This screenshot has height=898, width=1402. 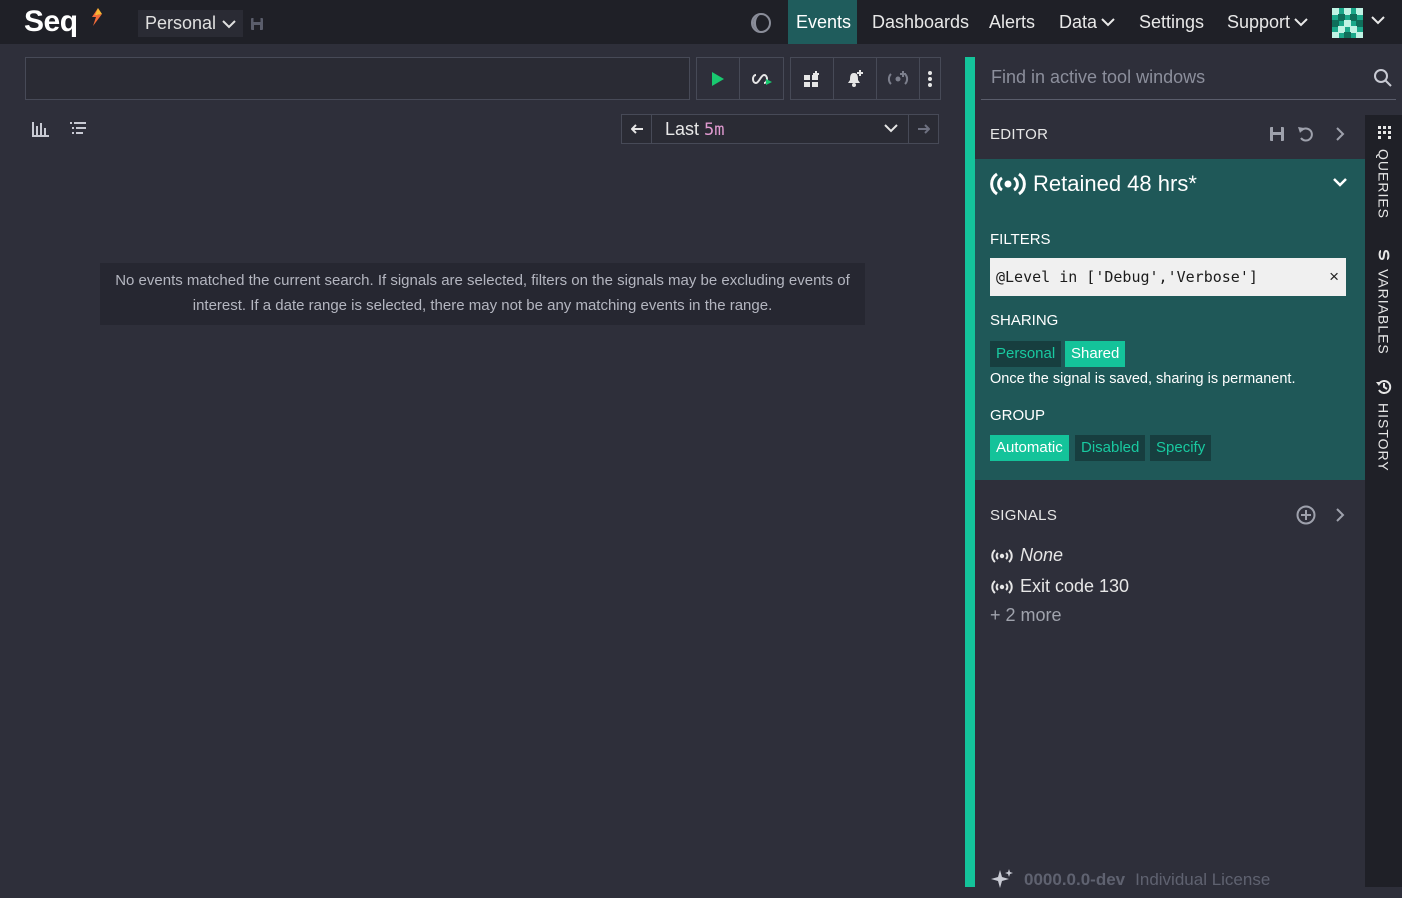 What do you see at coordinates (357, 78) in the screenshot?
I see `search-input` at bounding box center [357, 78].